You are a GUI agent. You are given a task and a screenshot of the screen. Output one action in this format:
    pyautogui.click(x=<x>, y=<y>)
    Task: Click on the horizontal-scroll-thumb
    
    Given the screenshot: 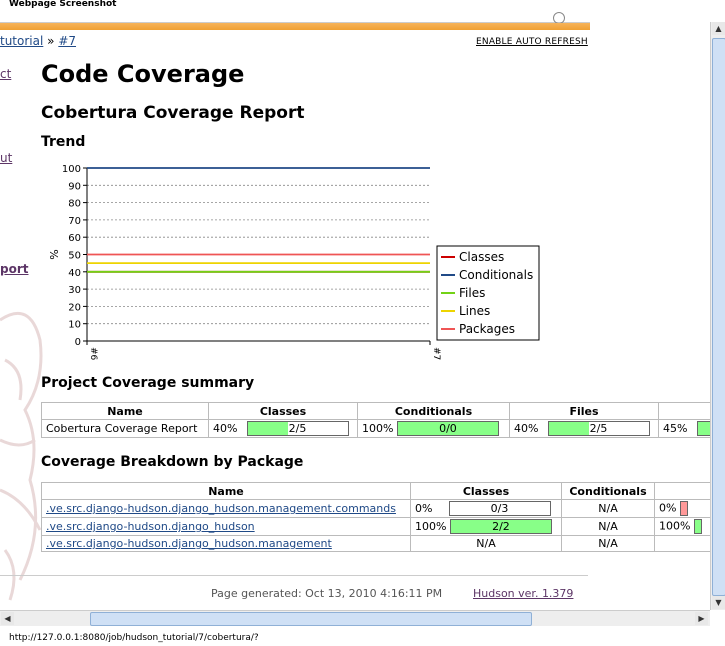 What is the action you would take?
    pyautogui.click(x=311, y=619)
    